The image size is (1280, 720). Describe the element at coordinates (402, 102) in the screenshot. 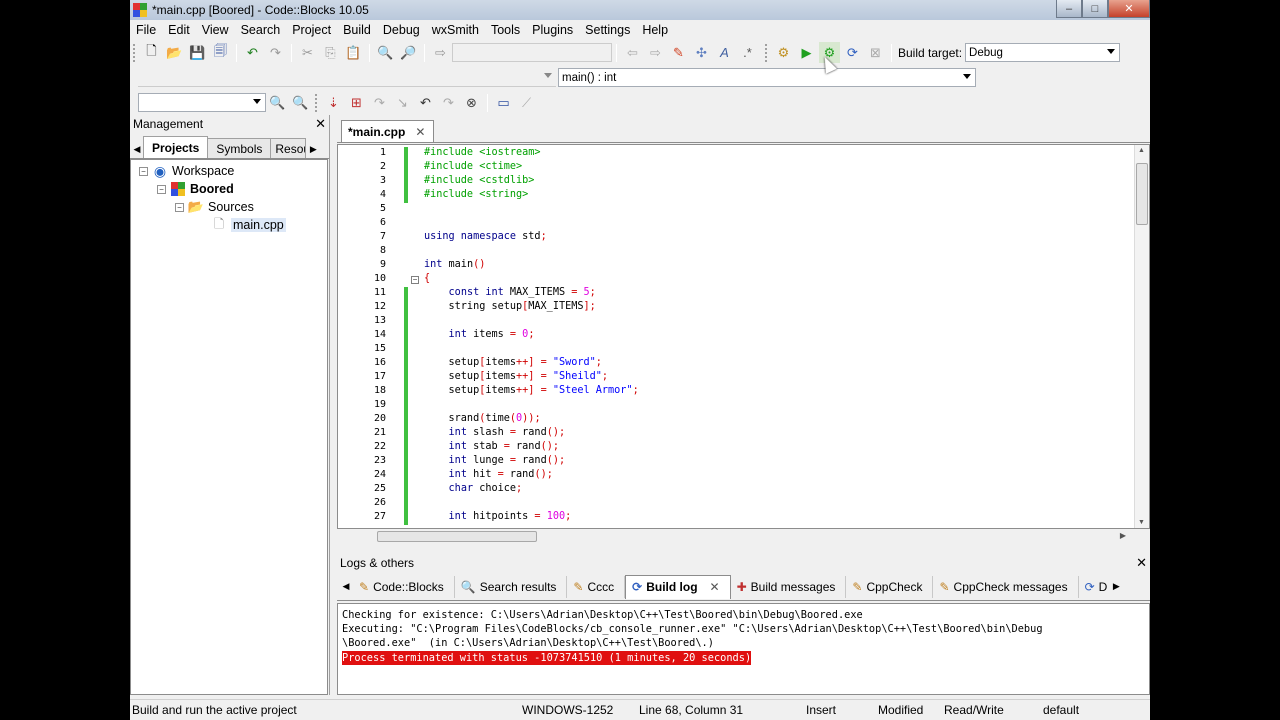

I see `step-into-icon: ↘` at that location.